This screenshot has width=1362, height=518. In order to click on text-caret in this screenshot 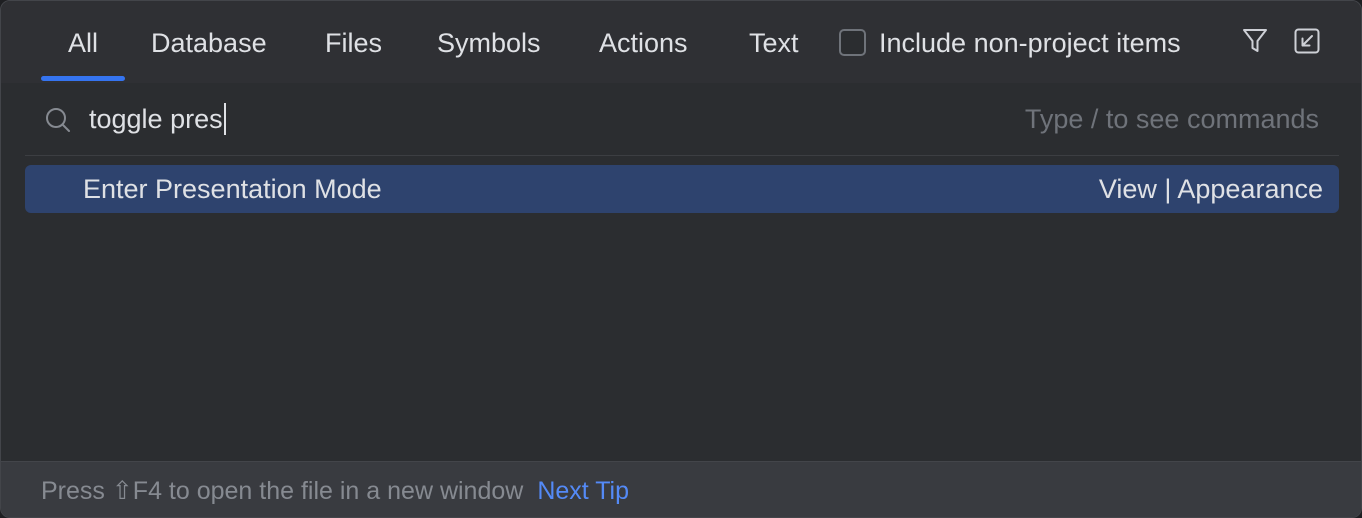, I will do `click(224, 118)`.